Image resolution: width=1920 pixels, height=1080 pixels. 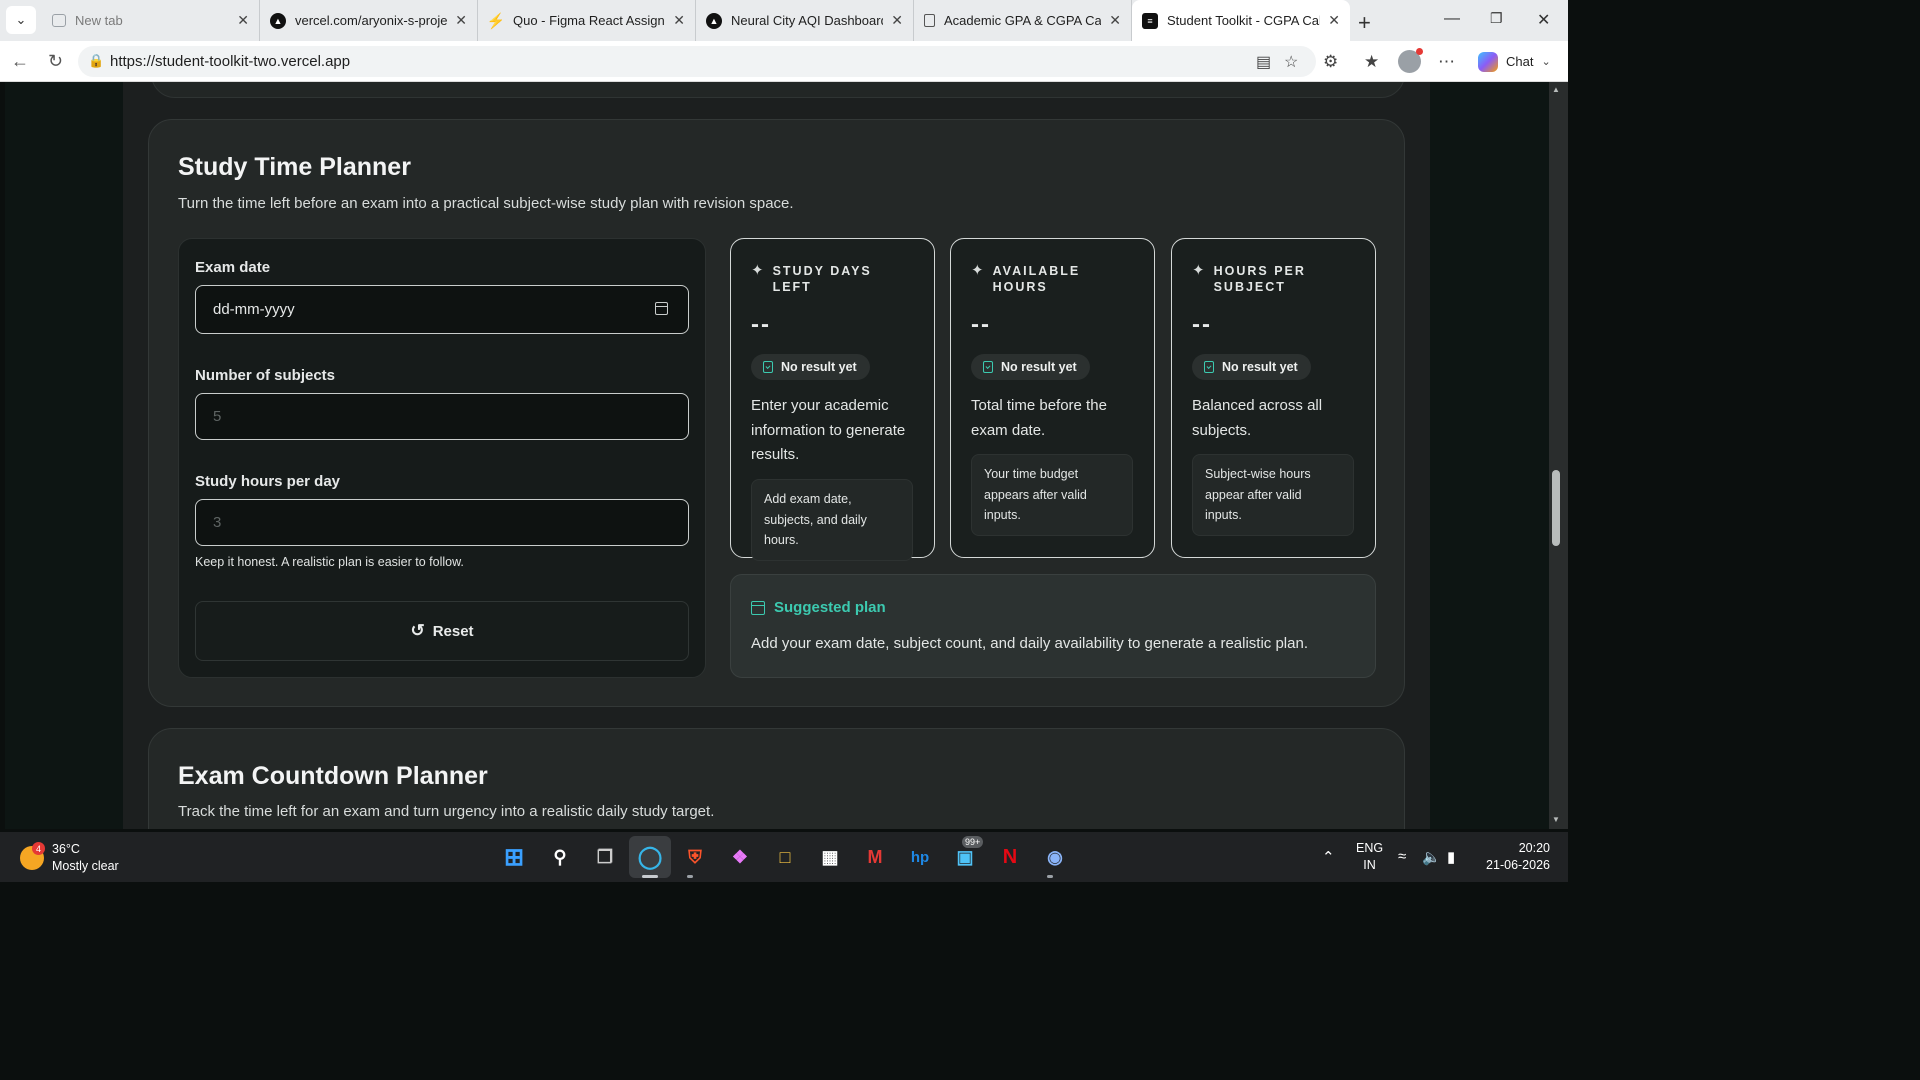 I want to click on subjects-label: Number of subjects, so click(x=265, y=375).